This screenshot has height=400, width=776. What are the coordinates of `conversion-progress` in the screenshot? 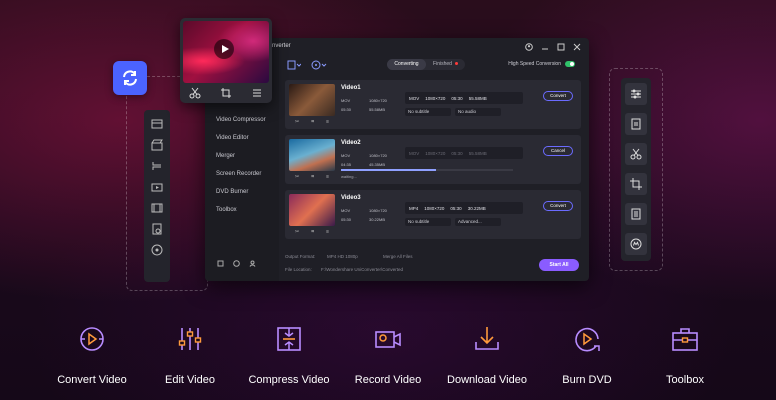 It's located at (427, 170).